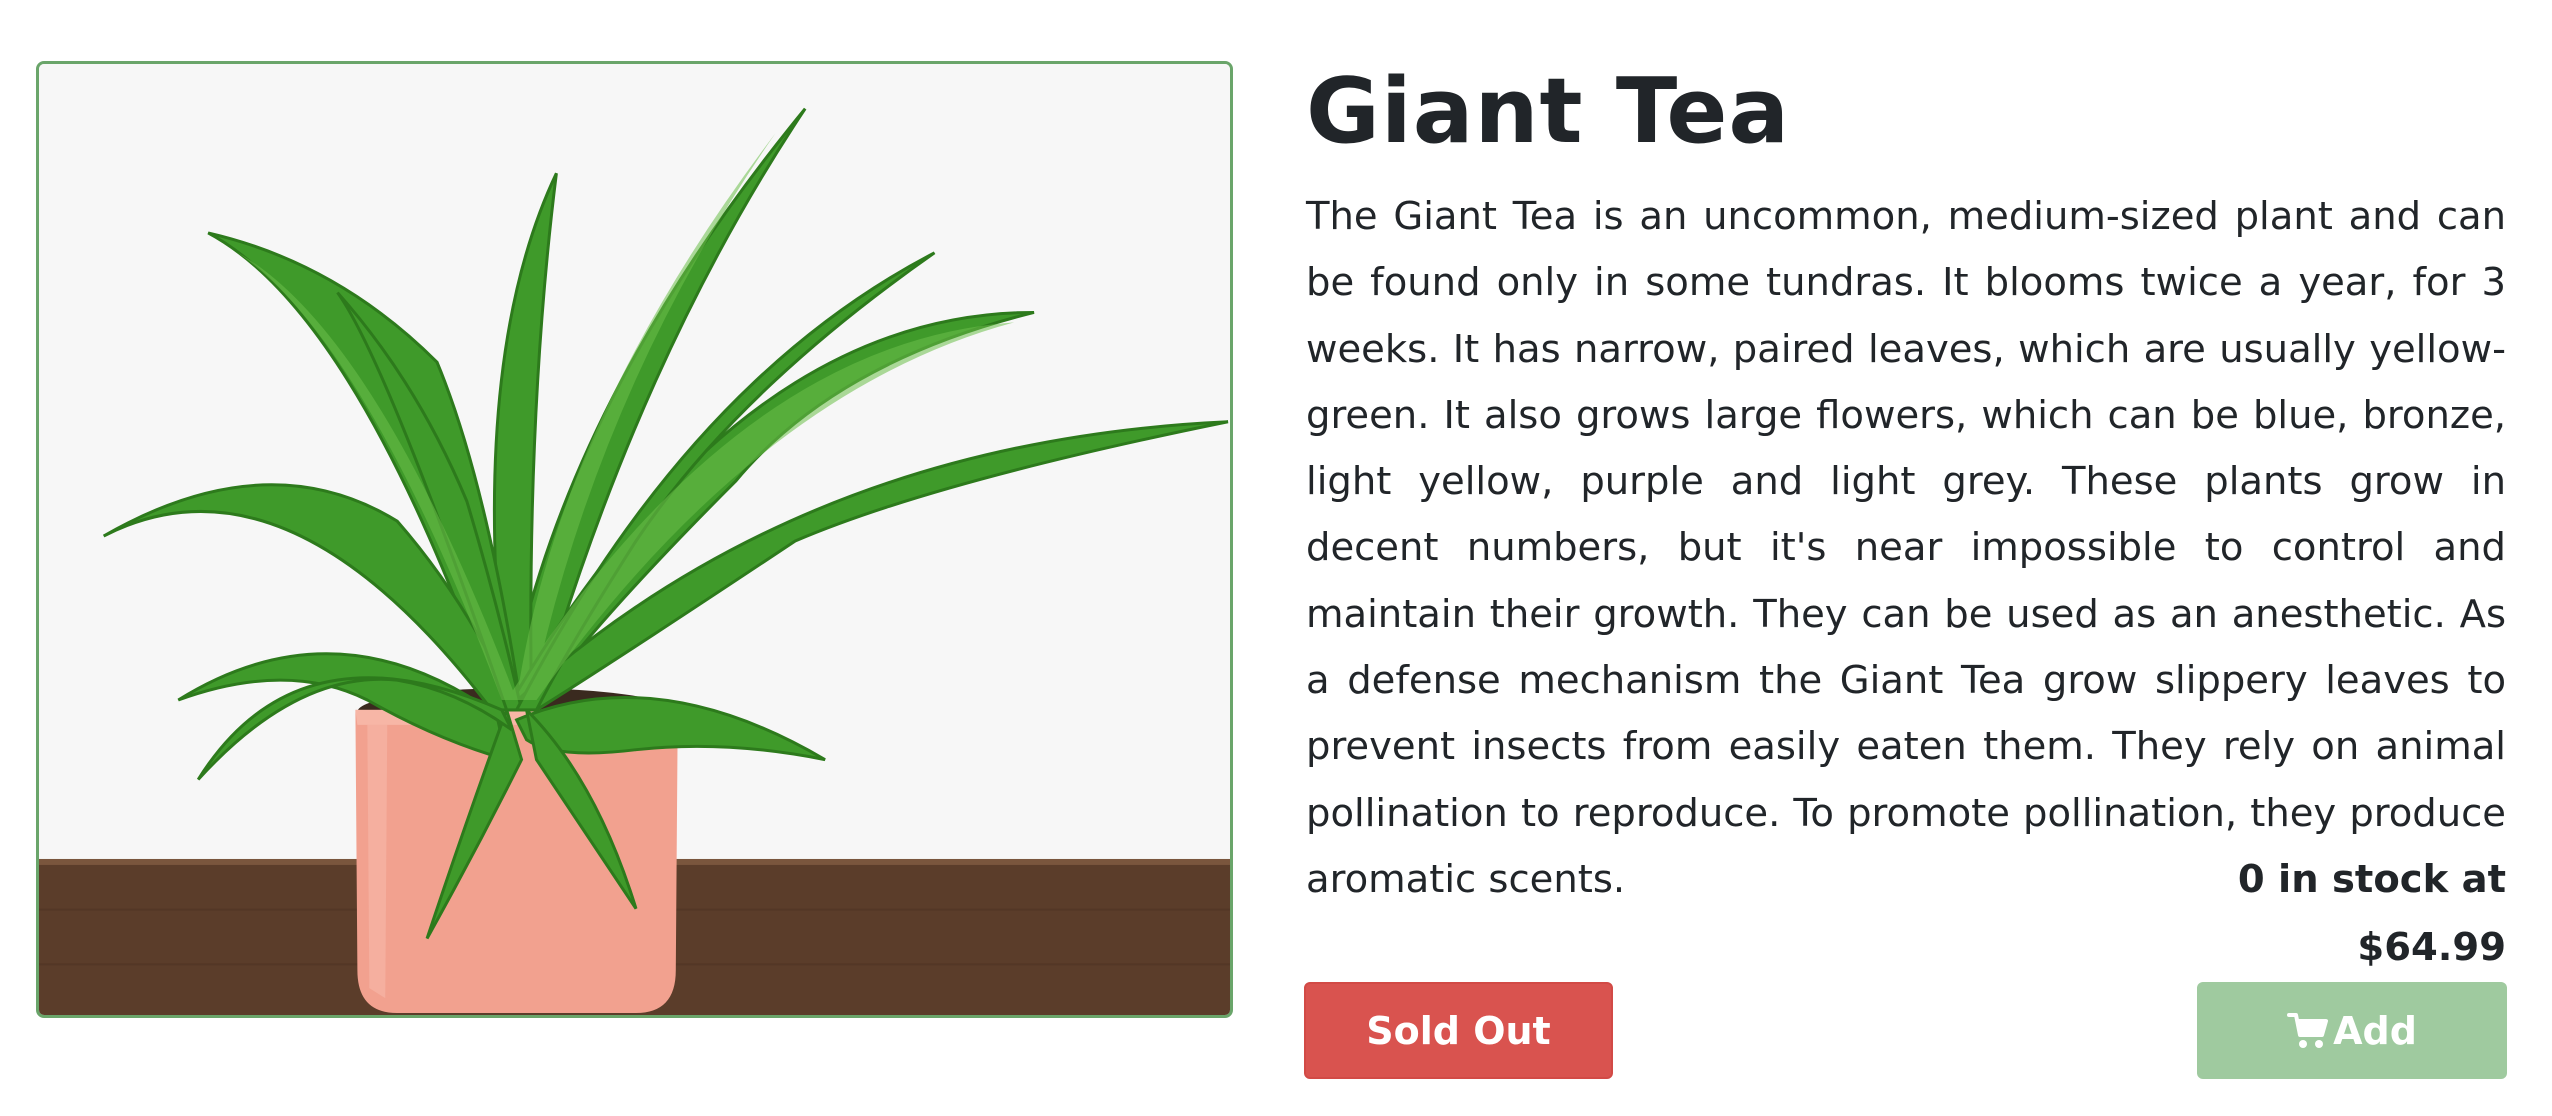 The width and height of the screenshot is (2552, 1116). What do you see at coordinates (2431, 947) in the screenshot?
I see `product-price: $64.99` at bounding box center [2431, 947].